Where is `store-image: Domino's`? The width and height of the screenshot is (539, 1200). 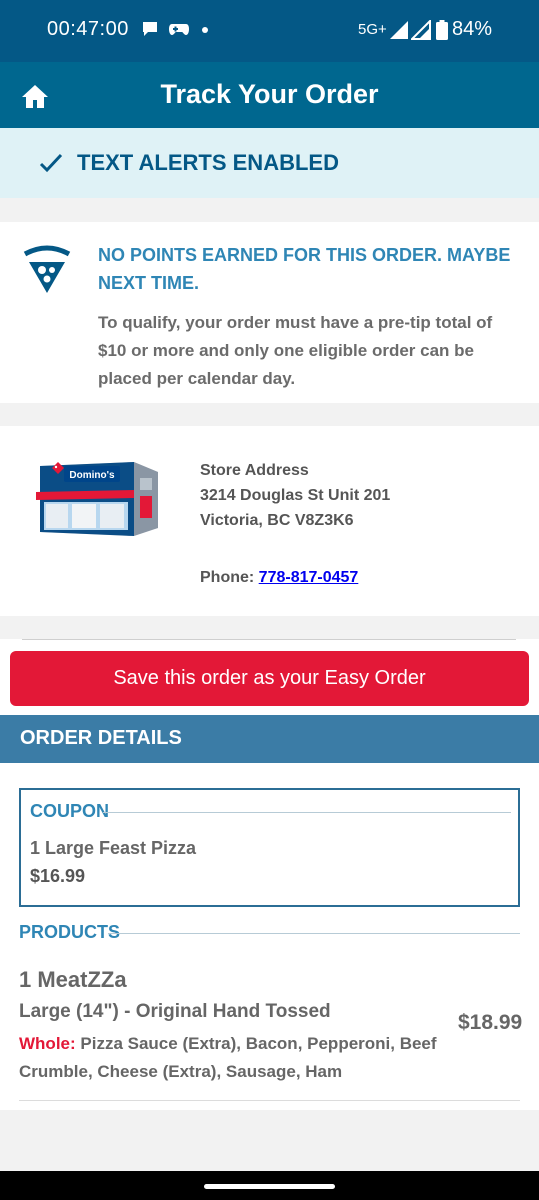
store-image: Domino's is located at coordinates (97, 499).